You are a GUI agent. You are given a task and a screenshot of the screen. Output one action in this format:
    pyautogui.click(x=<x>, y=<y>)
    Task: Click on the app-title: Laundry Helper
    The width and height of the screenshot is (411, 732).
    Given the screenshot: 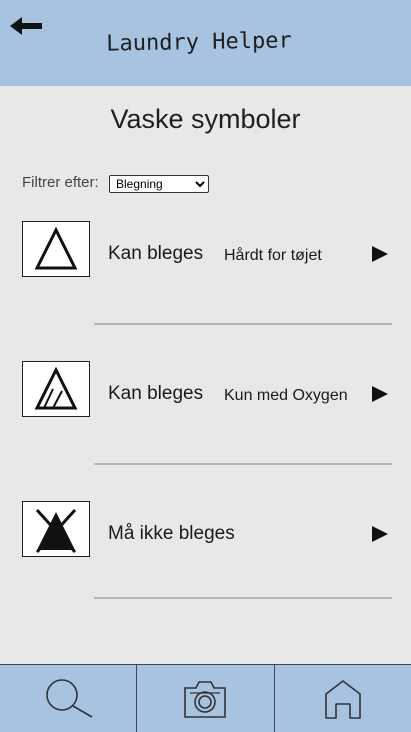 What is the action you would take?
    pyautogui.click(x=199, y=42)
    